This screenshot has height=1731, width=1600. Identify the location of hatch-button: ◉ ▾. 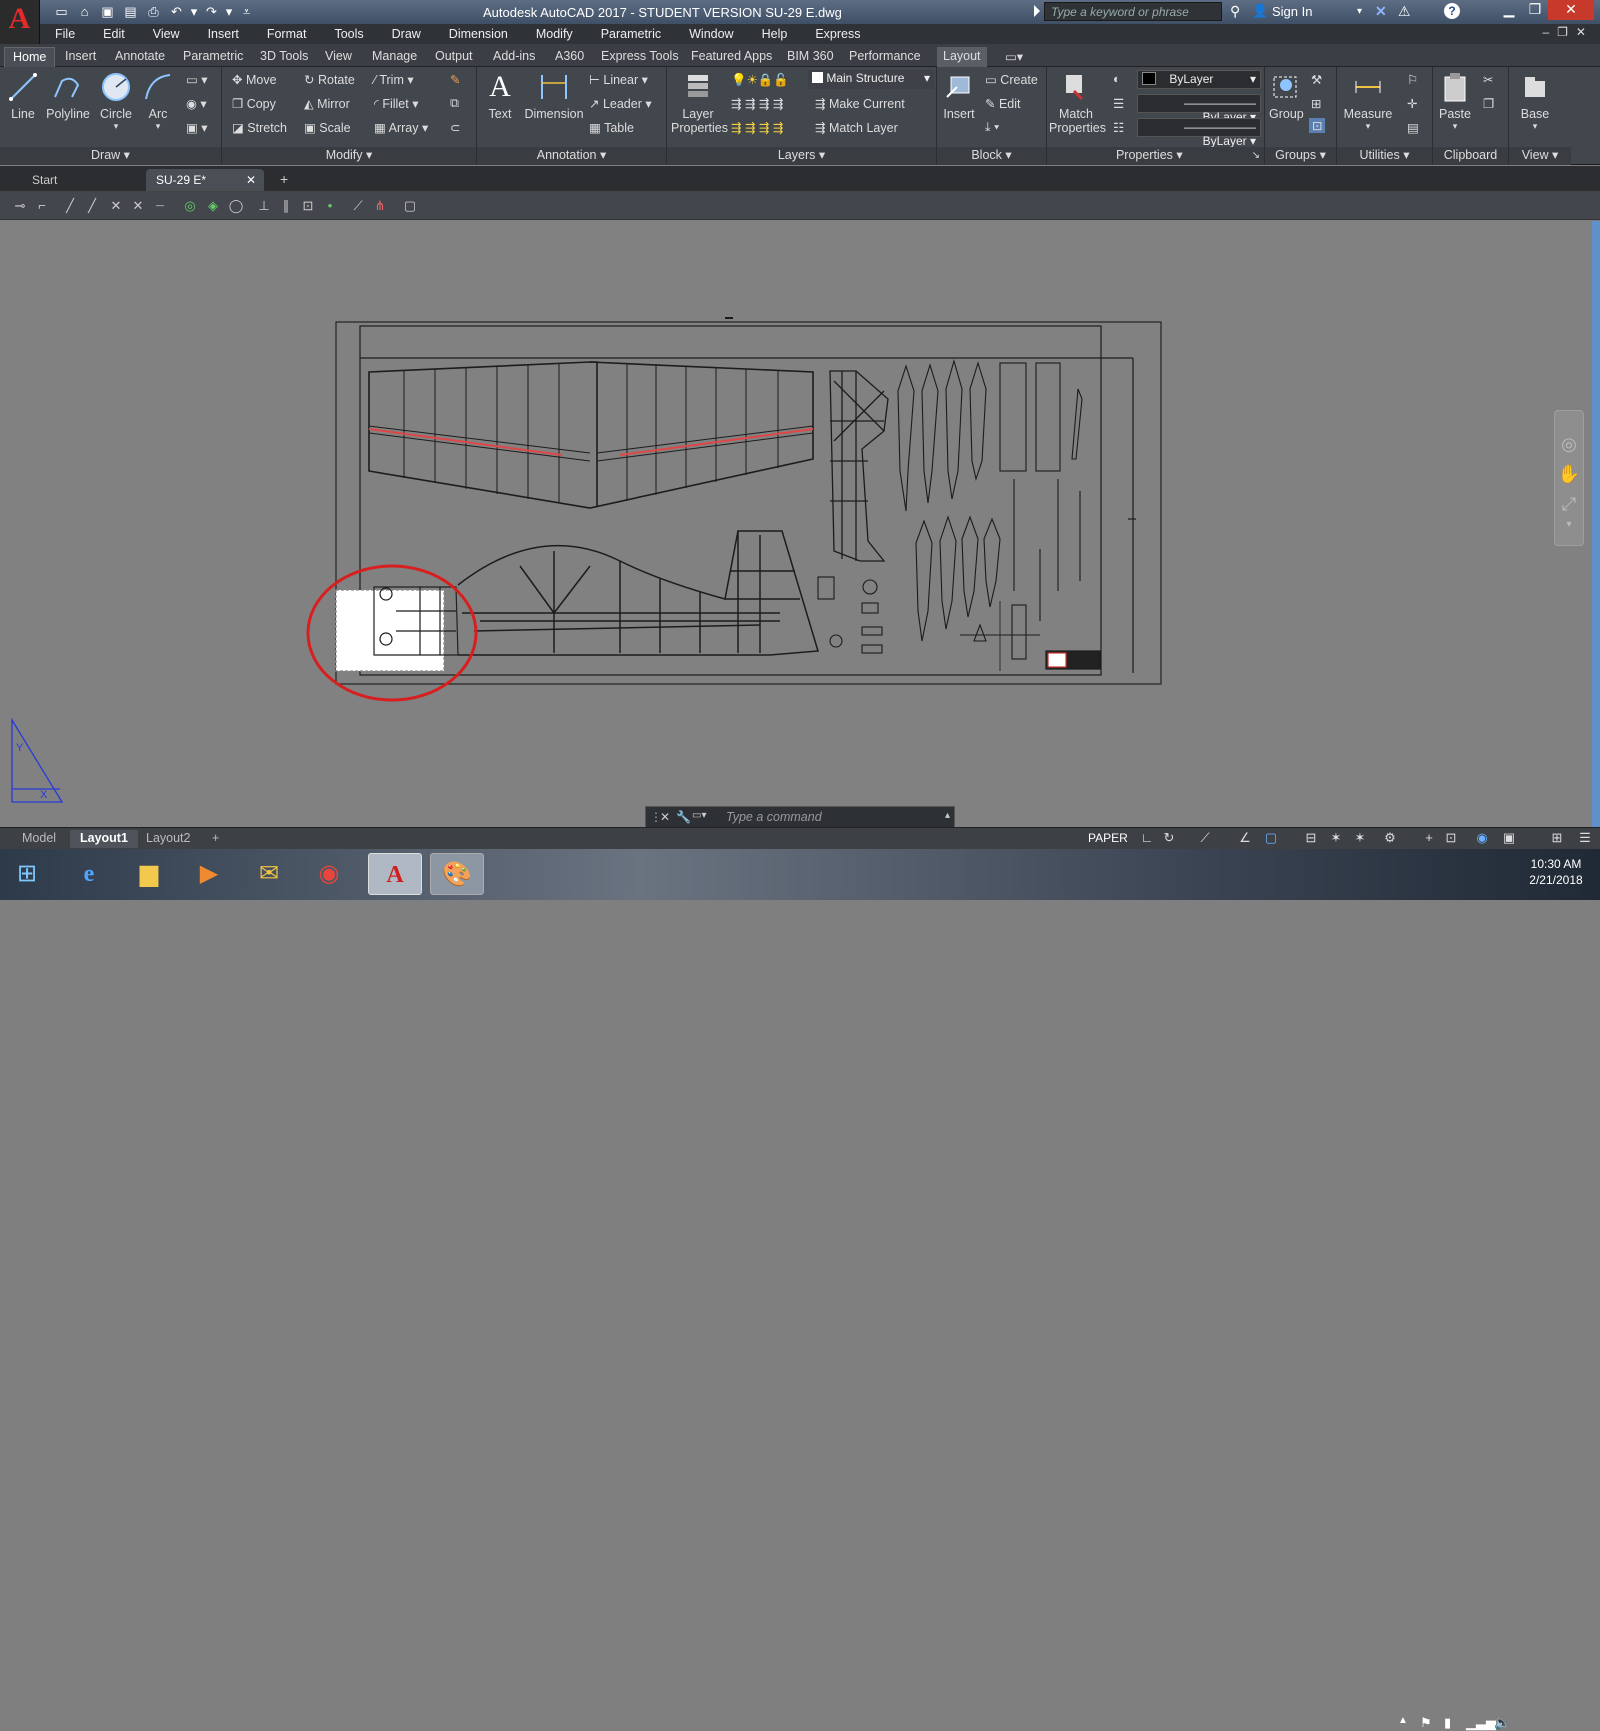
(196, 103).